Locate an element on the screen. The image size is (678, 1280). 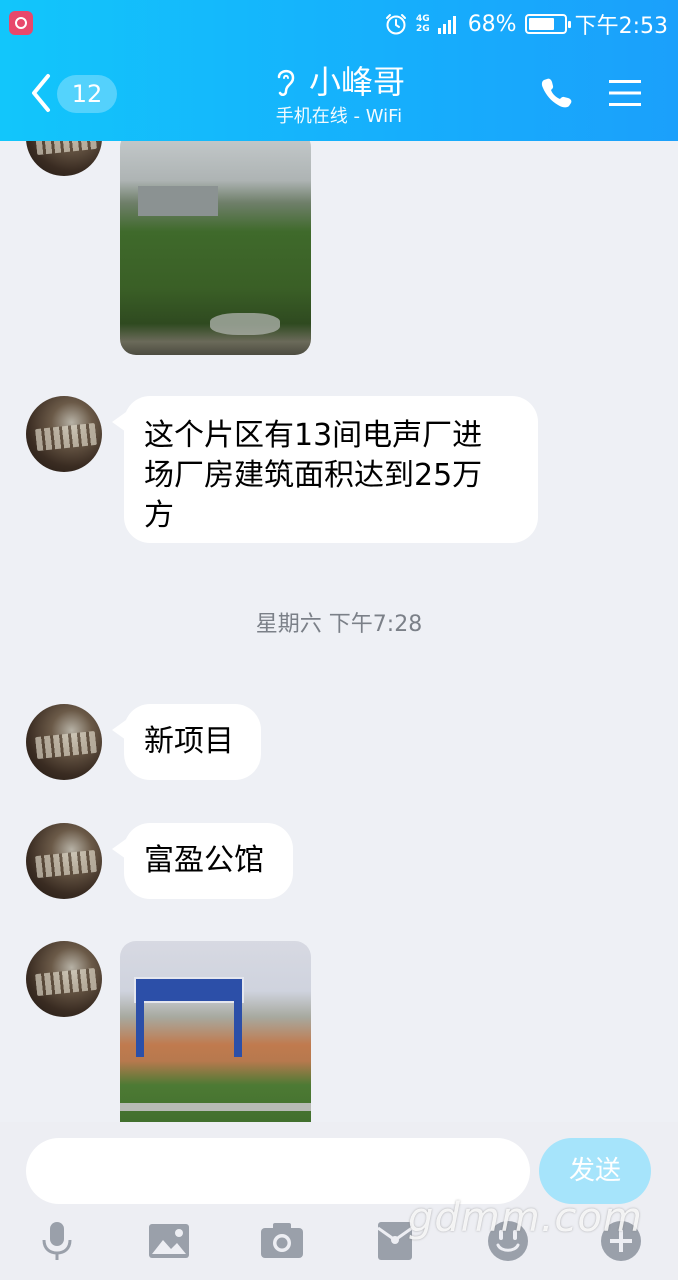
status-right: 4G 2G 68% 下午2:53 is located at coordinates (526, 24).